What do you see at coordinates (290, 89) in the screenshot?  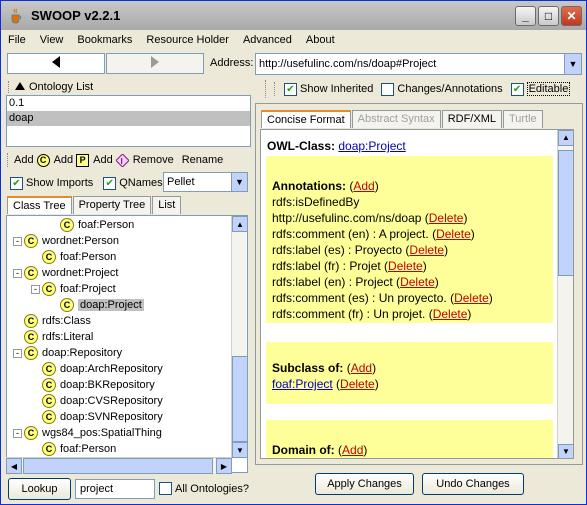 I see `show-inherited-checkbox: ✔` at bounding box center [290, 89].